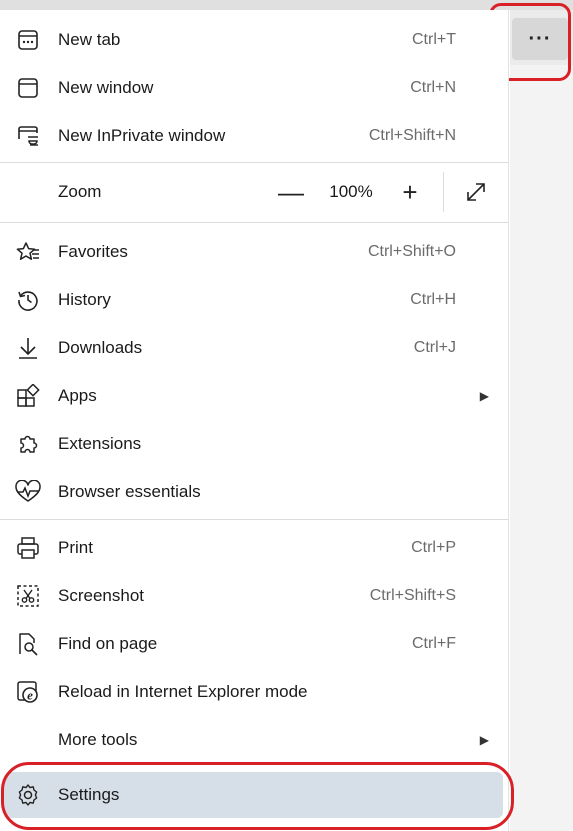  Describe the element at coordinates (412, 595) in the screenshot. I see `menu-item-shortcut: Ctrl+Shift+S` at that location.